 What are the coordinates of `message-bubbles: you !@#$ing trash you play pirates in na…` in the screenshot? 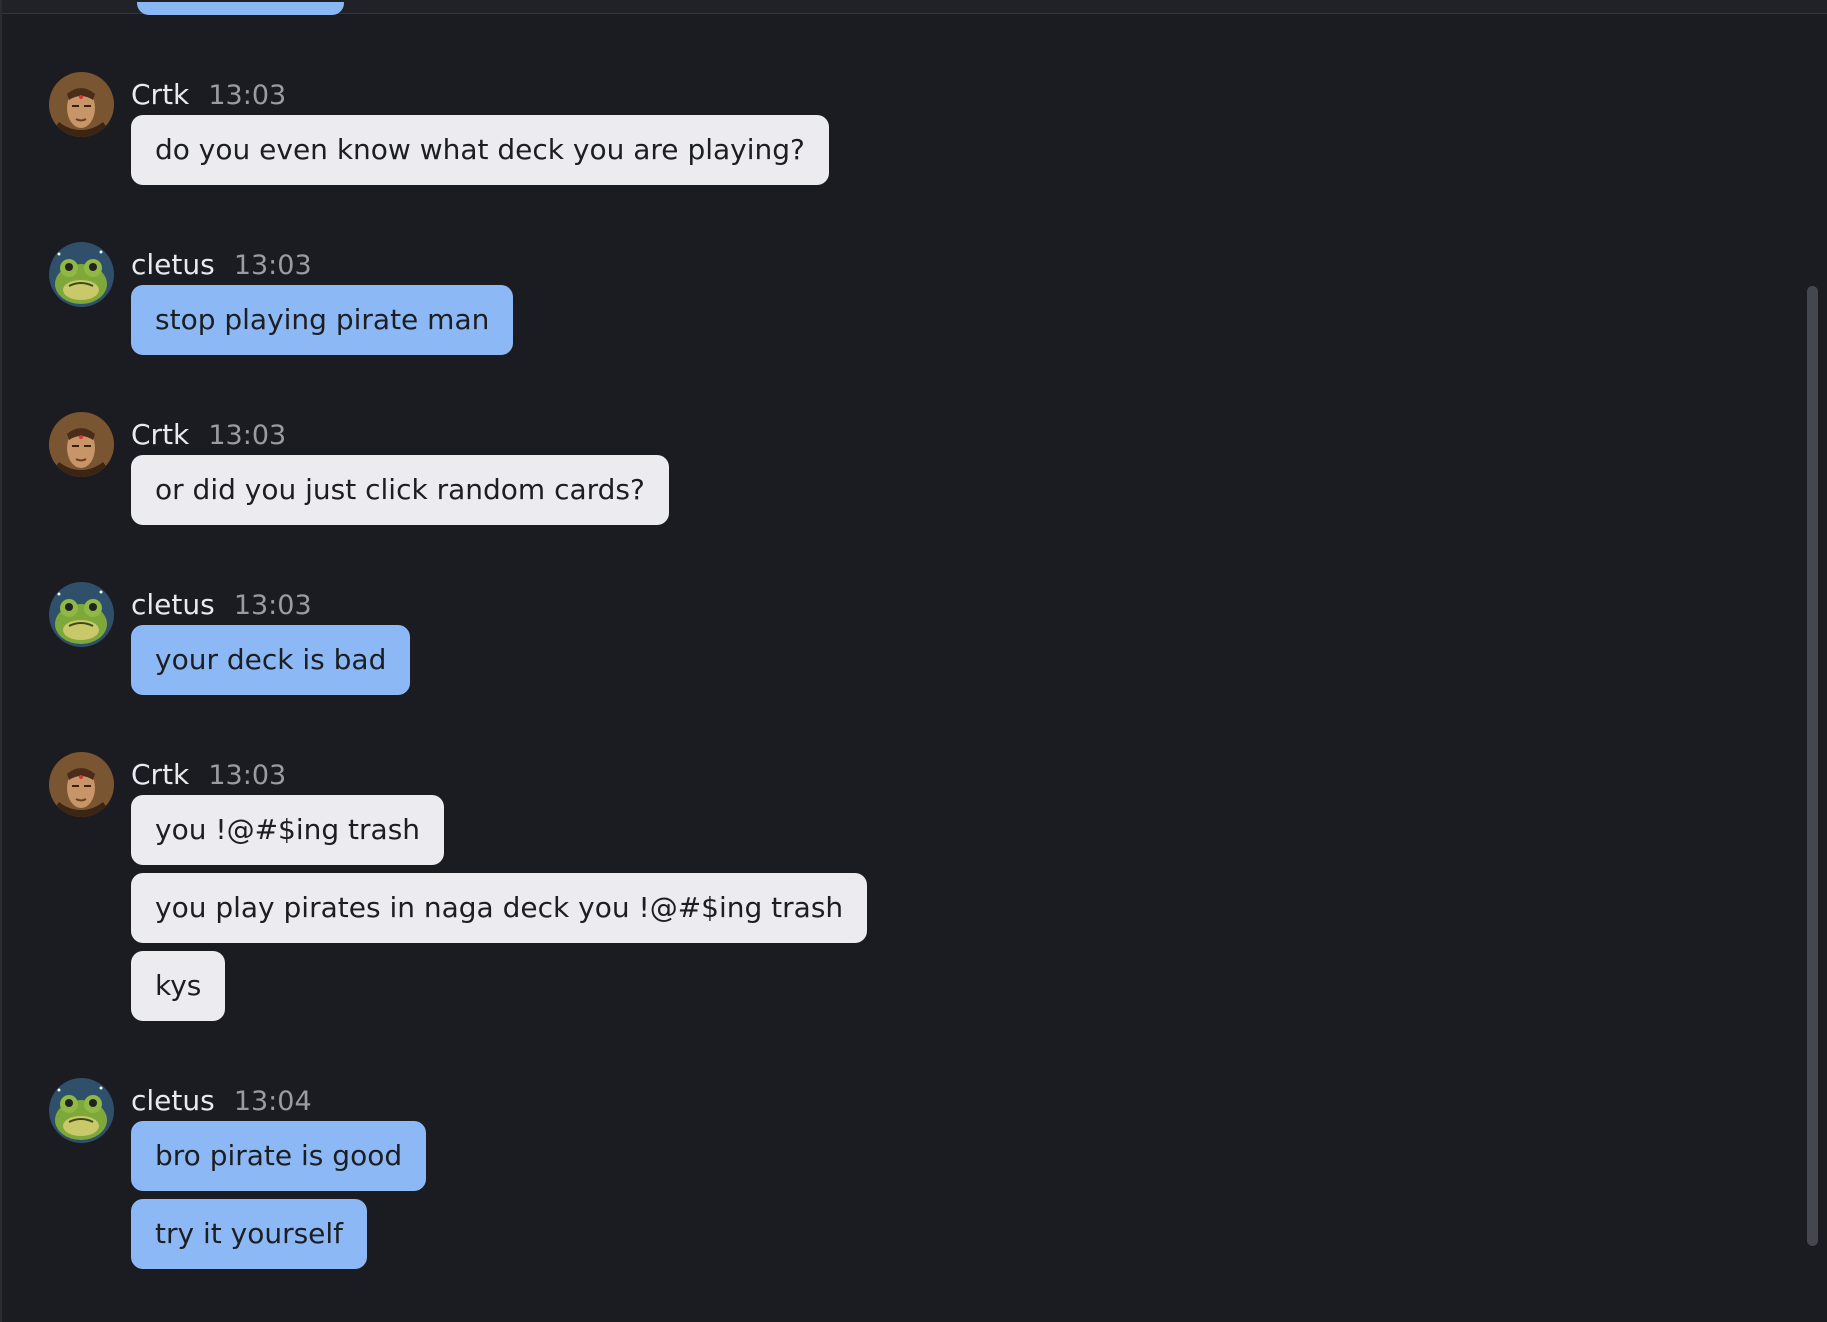 It's located at (499, 912).